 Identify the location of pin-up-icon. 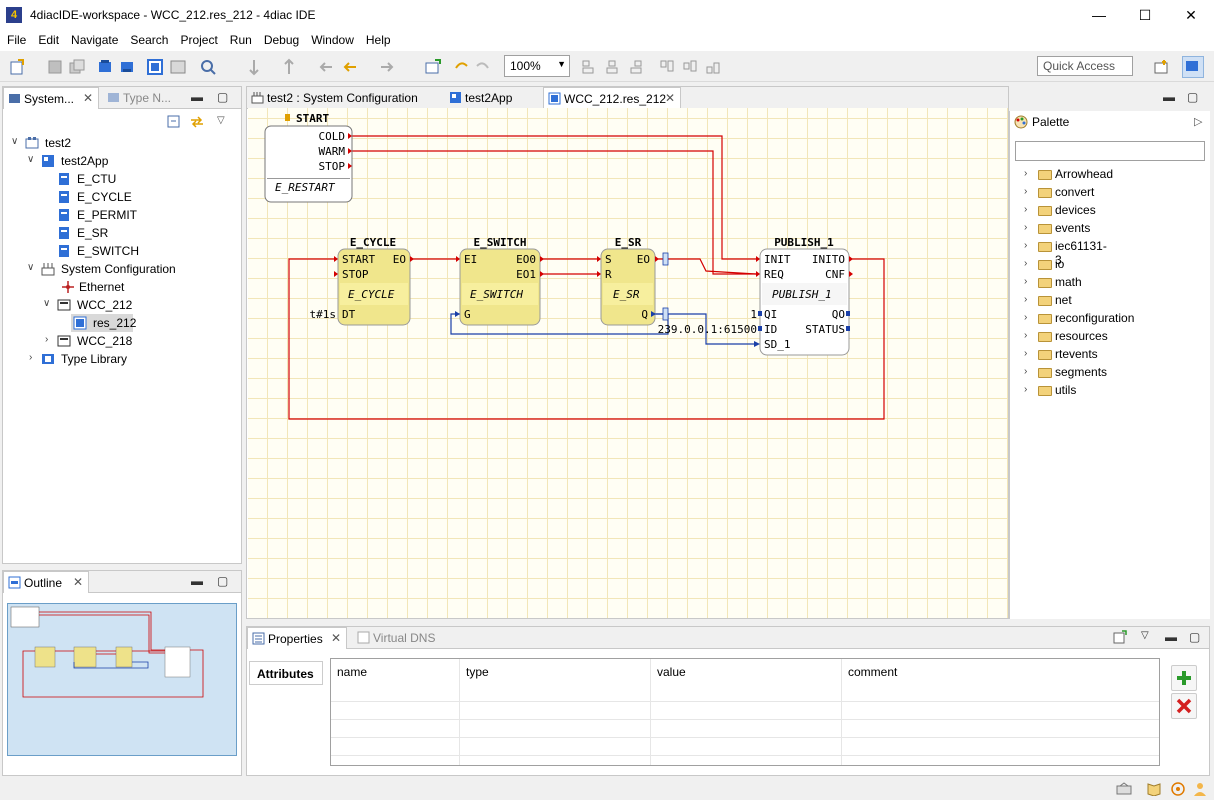
(289, 67).